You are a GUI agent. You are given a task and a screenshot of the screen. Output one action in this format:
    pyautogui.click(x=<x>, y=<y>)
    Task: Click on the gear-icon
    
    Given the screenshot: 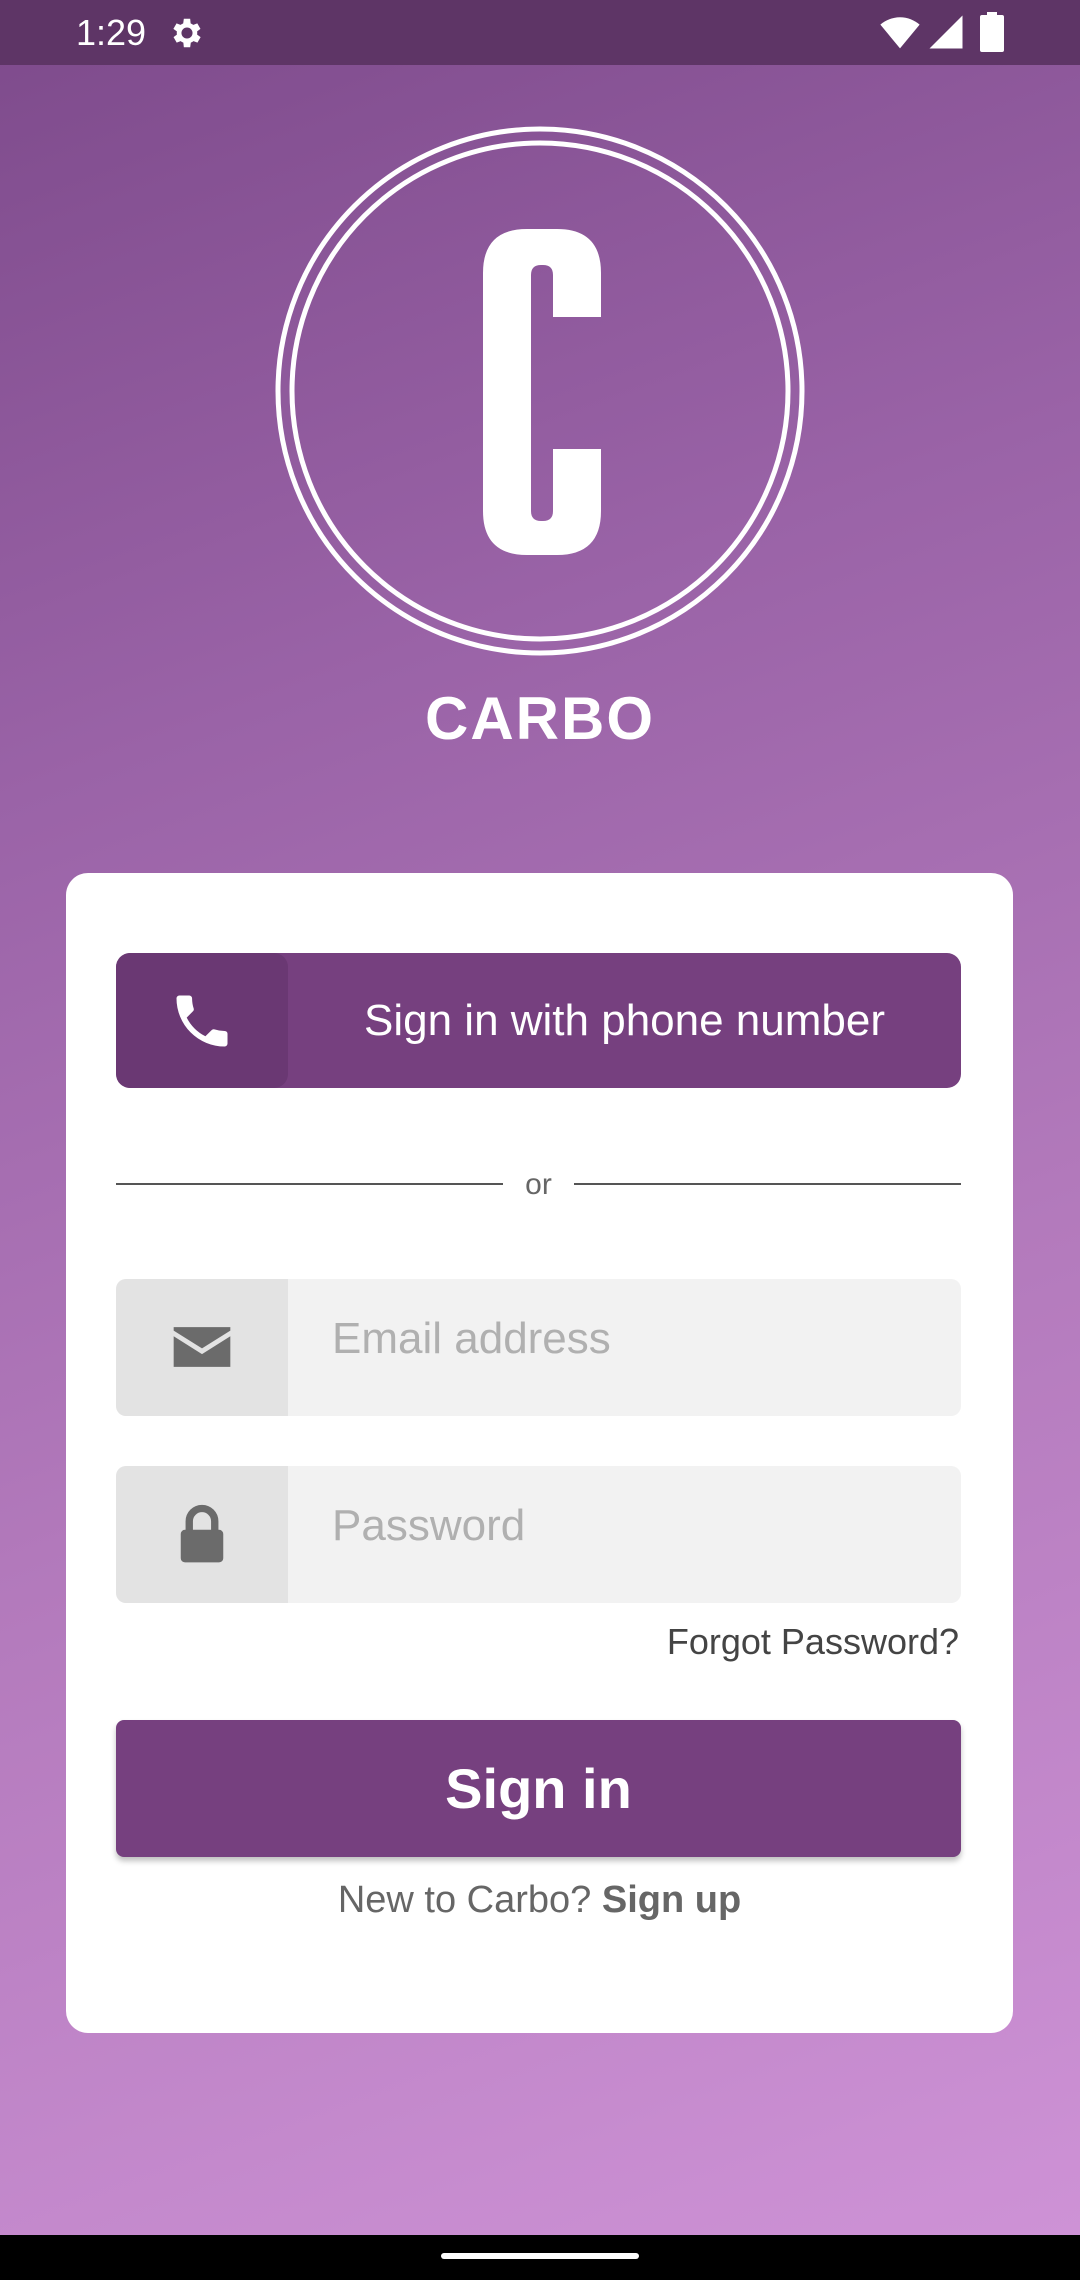 What is the action you would take?
    pyautogui.click(x=187, y=33)
    